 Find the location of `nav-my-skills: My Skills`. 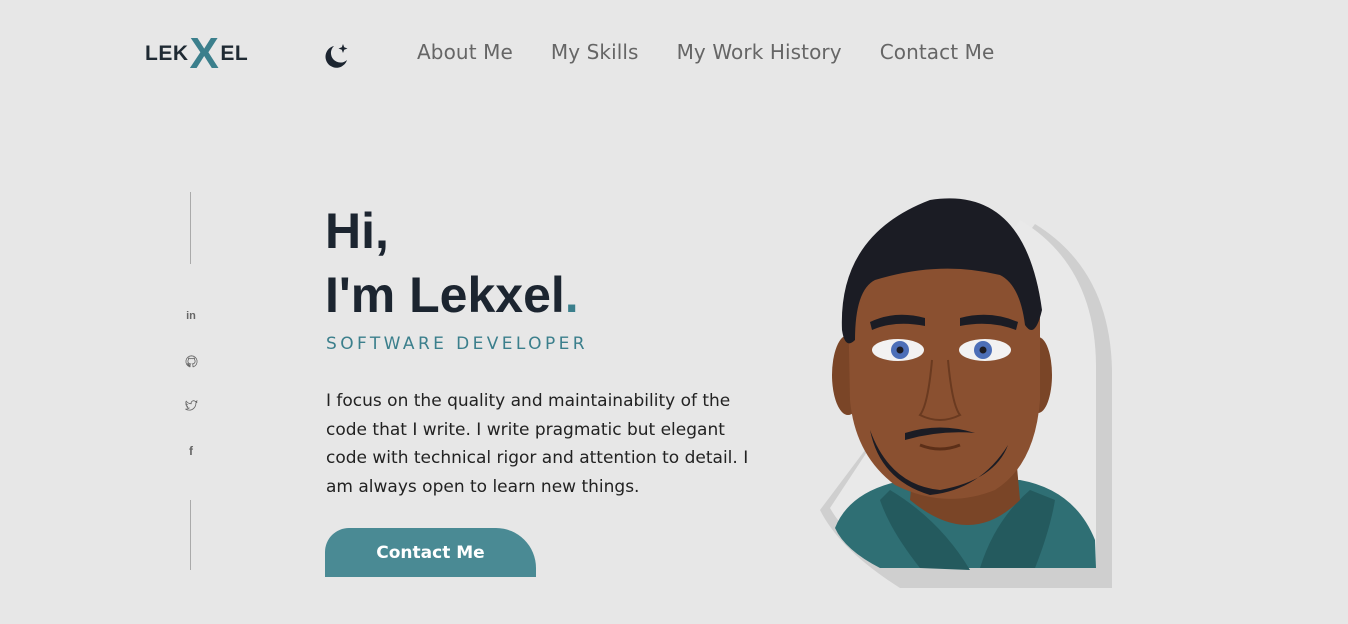

nav-my-skills: My Skills is located at coordinates (595, 52).